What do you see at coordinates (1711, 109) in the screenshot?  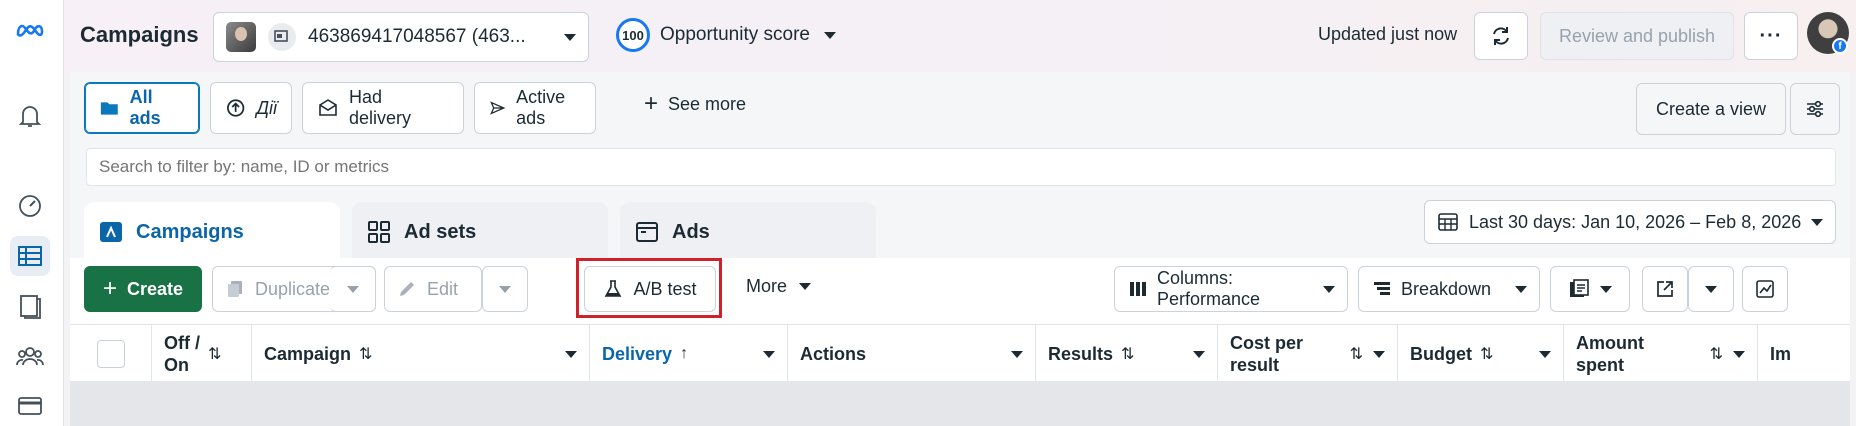 I see `create-view-button: Create a view` at bounding box center [1711, 109].